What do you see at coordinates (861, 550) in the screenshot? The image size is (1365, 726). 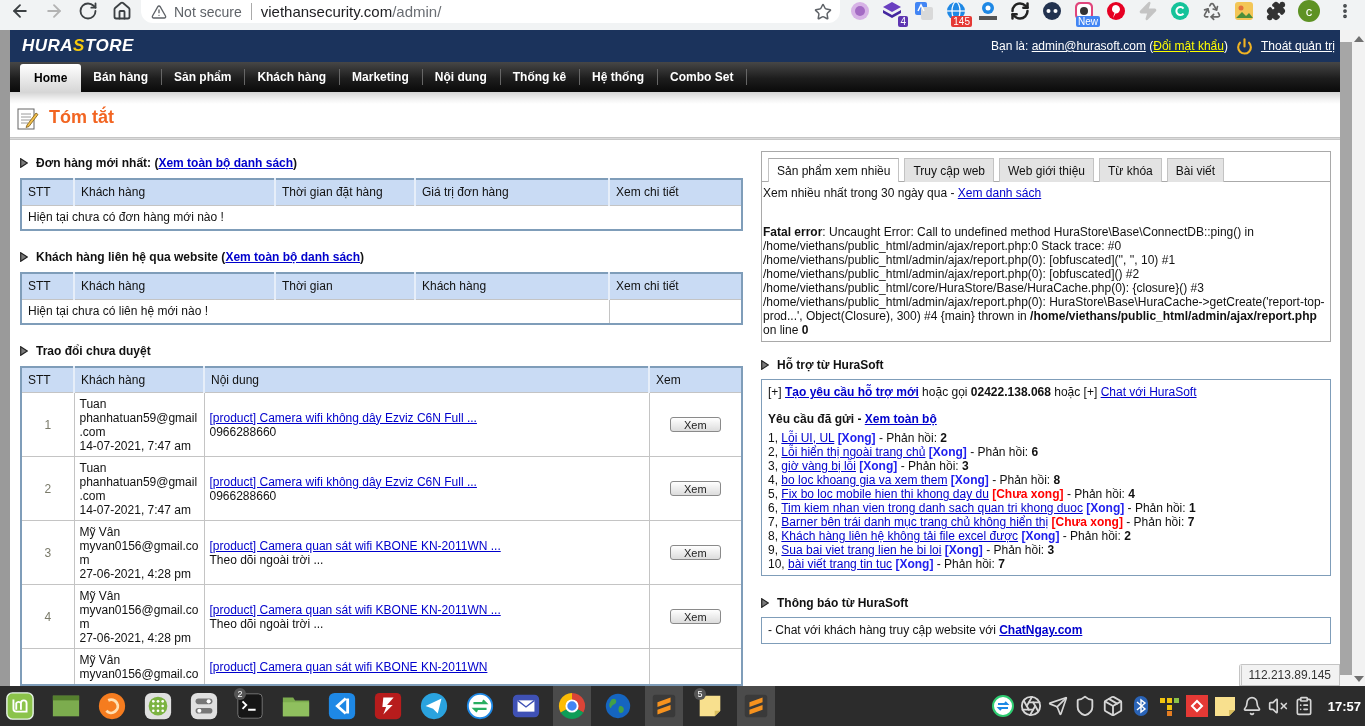 I see `request-link: Sua bai viet trang lien he bi loi` at bounding box center [861, 550].